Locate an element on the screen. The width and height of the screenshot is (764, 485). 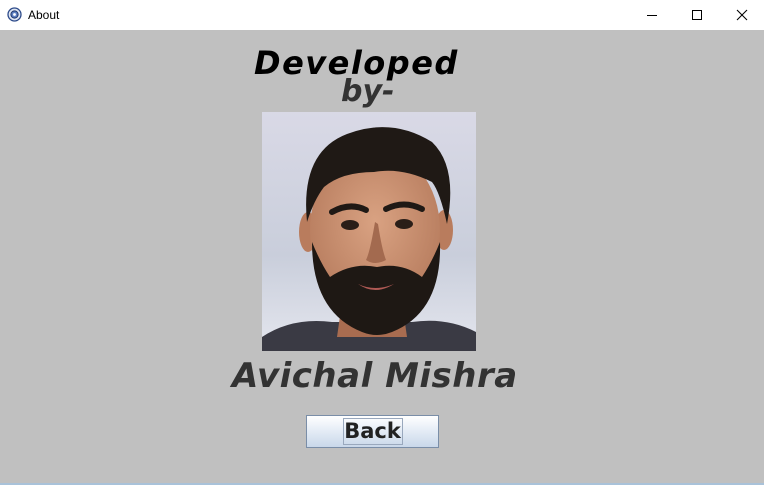
back-button: Back is located at coordinates (372, 431).